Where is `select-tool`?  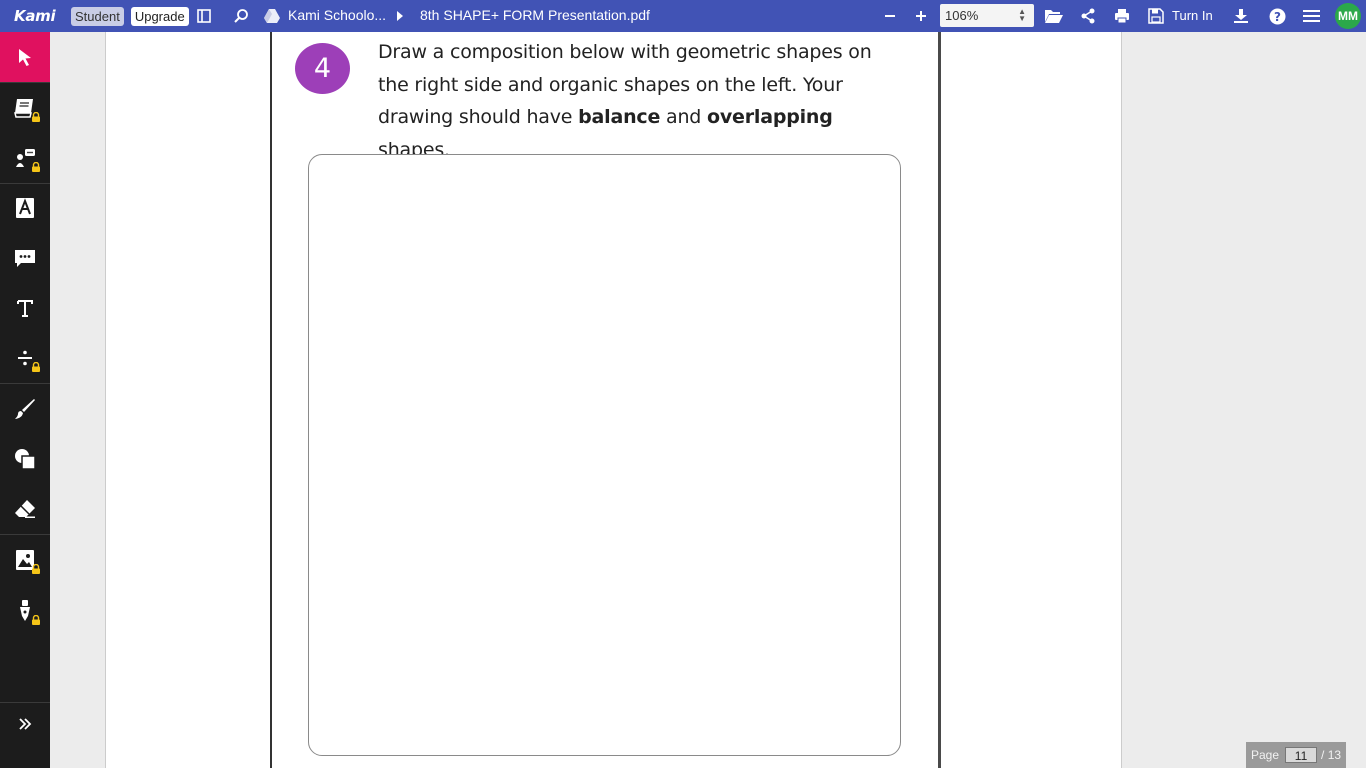 select-tool is located at coordinates (25, 57).